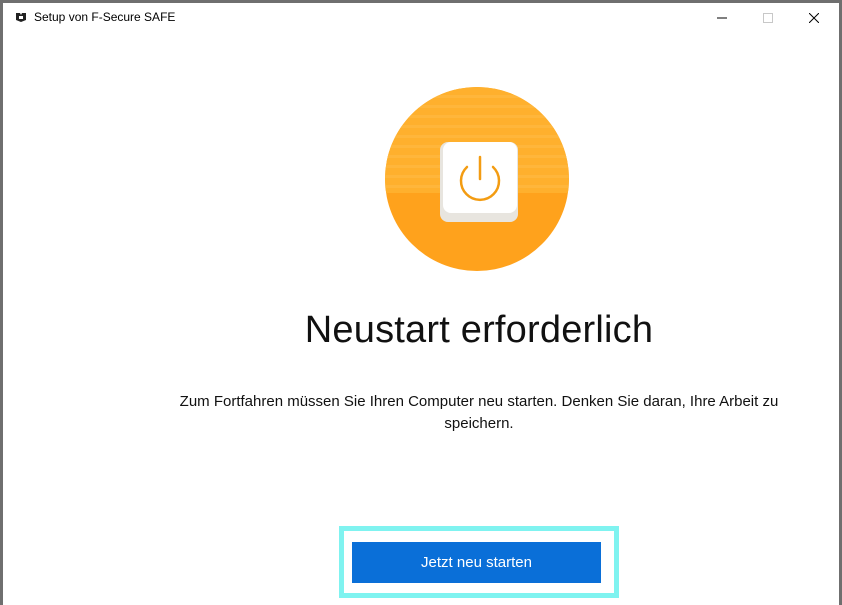 This screenshot has width=842, height=605. I want to click on maximize-button, so click(768, 18).